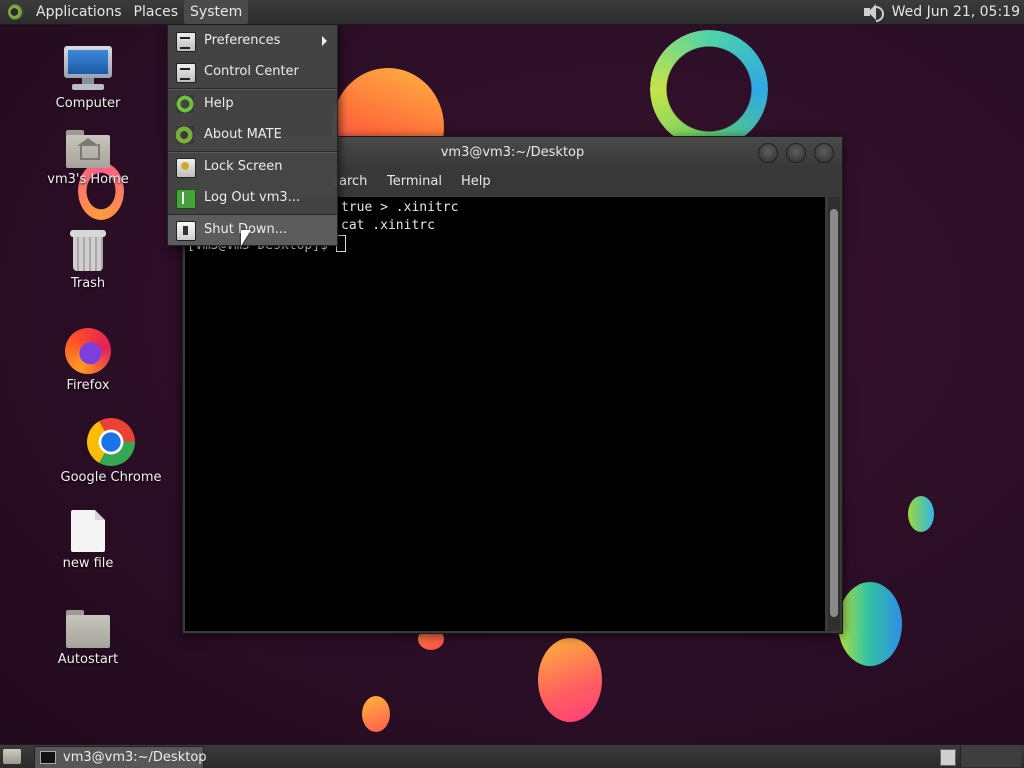 The image size is (1024, 768). Describe the element at coordinates (476, 181) in the screenshot. I see `menu-help: Help` at that location.